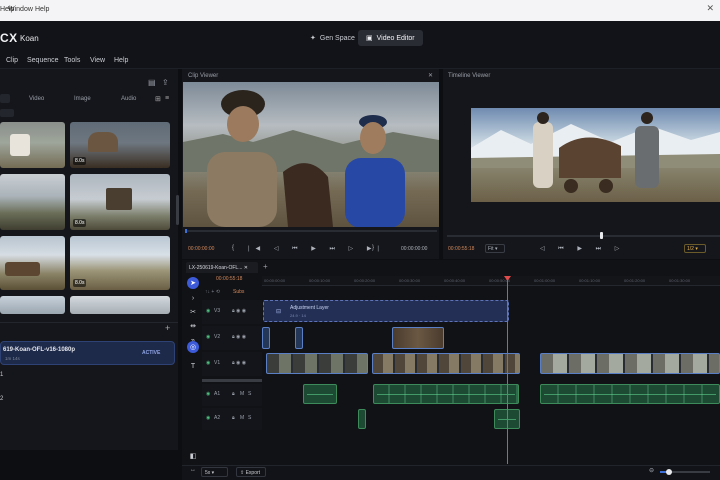 This screenshot has width=720, height=480. I want to click on speed-icon: ↔, so click(193, 470).